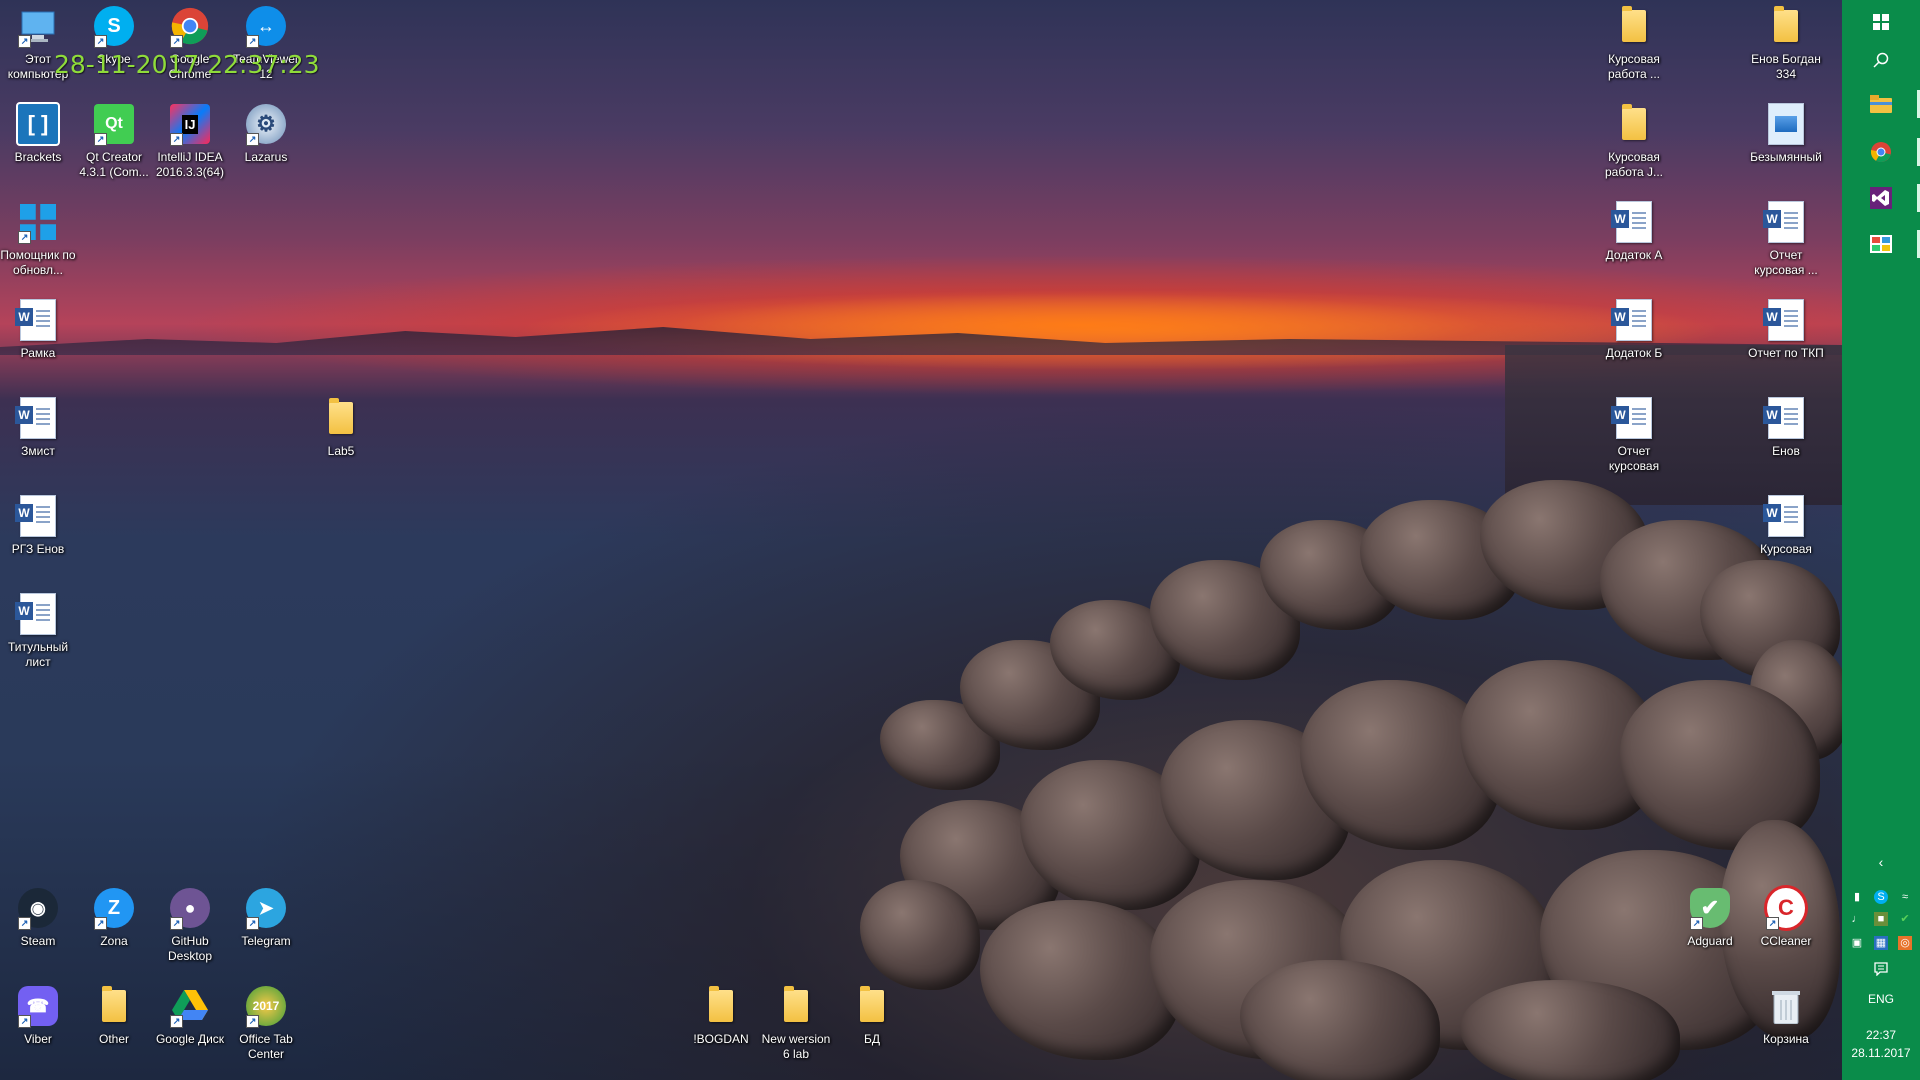 Image resolution: width=1920 pixels, height=1080 pixels. I want to click on app-taskbar-button, so click(1881, 244).